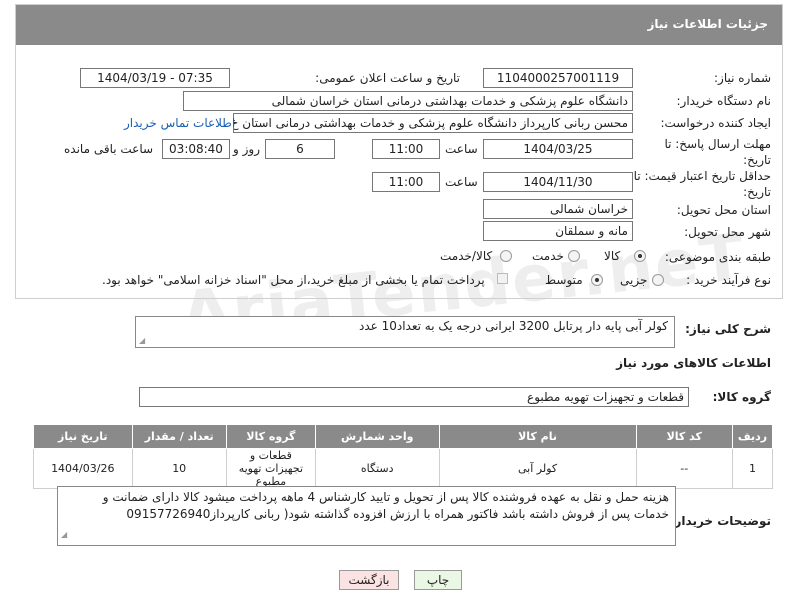  What do you see at coordinates (179, 436) in the screenshot?
I see `col-quantity: تعداد / مقدار` at bounding box center [179, 436].